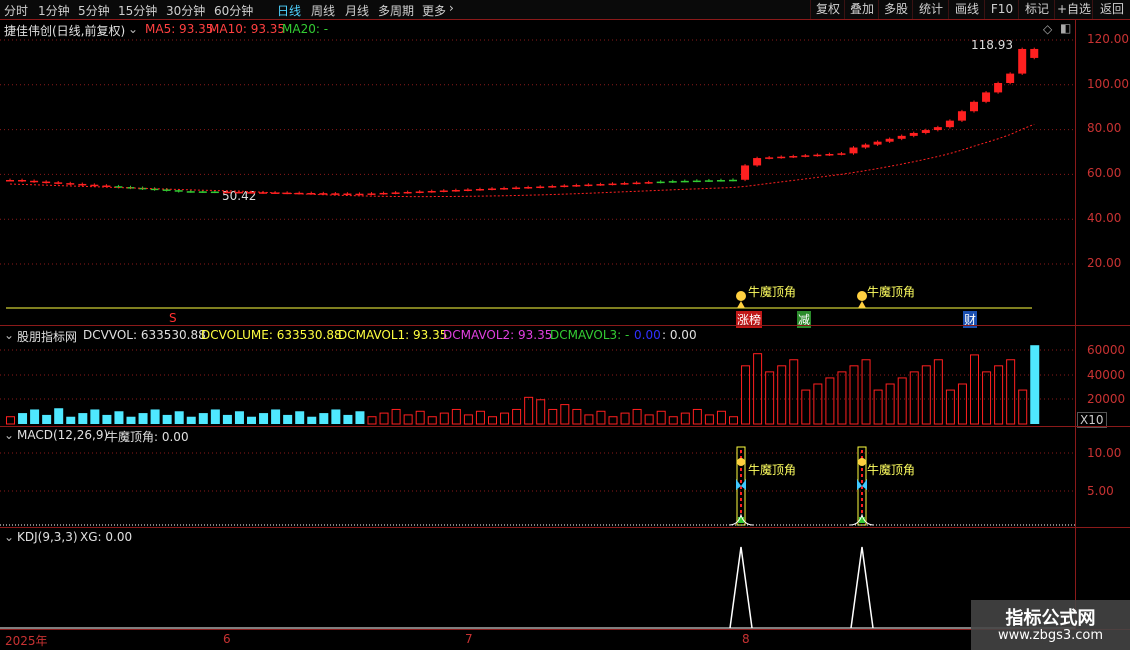 Image resolution: width=1130 pixels, height=650 pixels. I want to click on ma-line, so click(522, 160).